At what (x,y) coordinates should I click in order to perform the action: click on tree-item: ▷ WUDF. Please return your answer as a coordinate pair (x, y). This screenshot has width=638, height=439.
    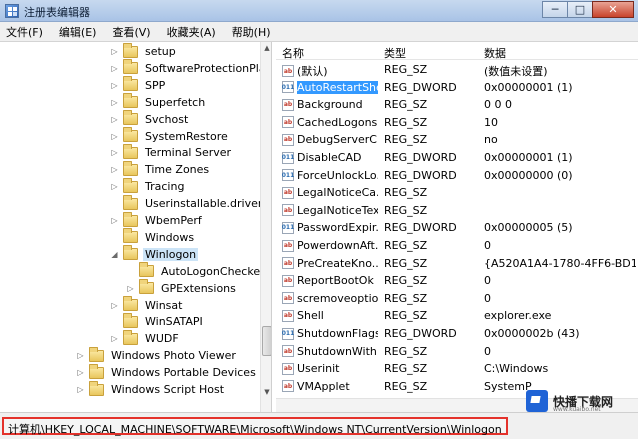
    Looking at the image, I should click on (145, 338).